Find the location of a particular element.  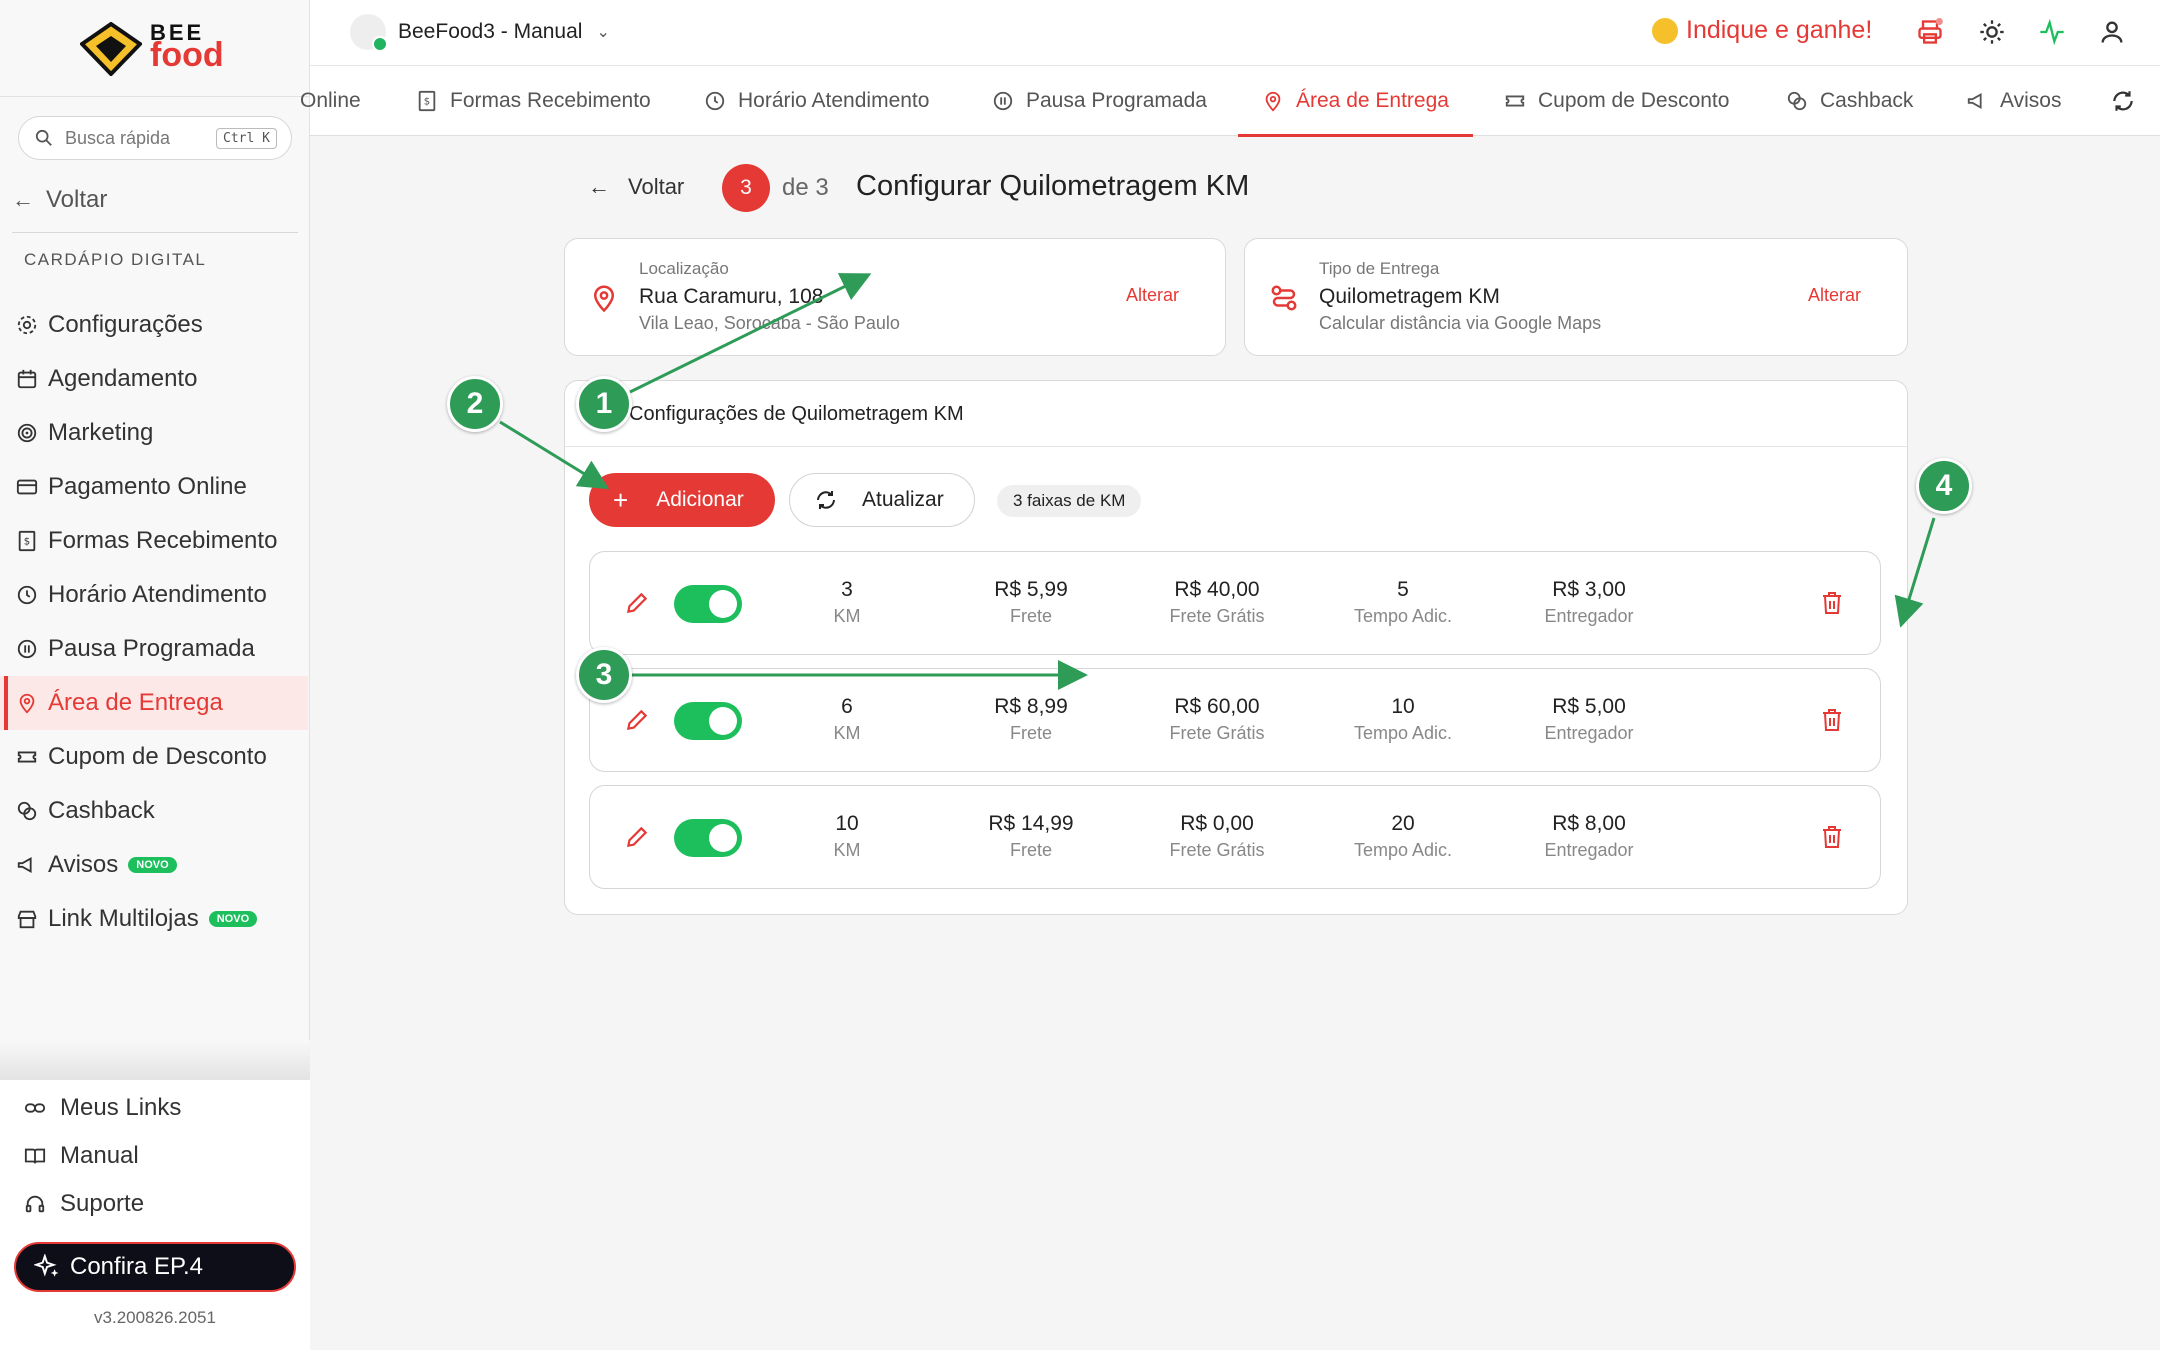

sidebar-item-agendamento: Agendamento is located at coordinates (155, 379).